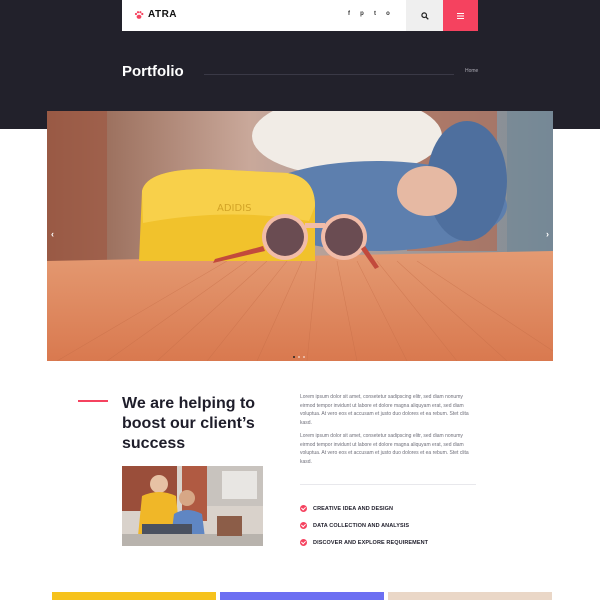 This screenshot has height=600, width=600. I want to click on search-icon, so click(424, 15).